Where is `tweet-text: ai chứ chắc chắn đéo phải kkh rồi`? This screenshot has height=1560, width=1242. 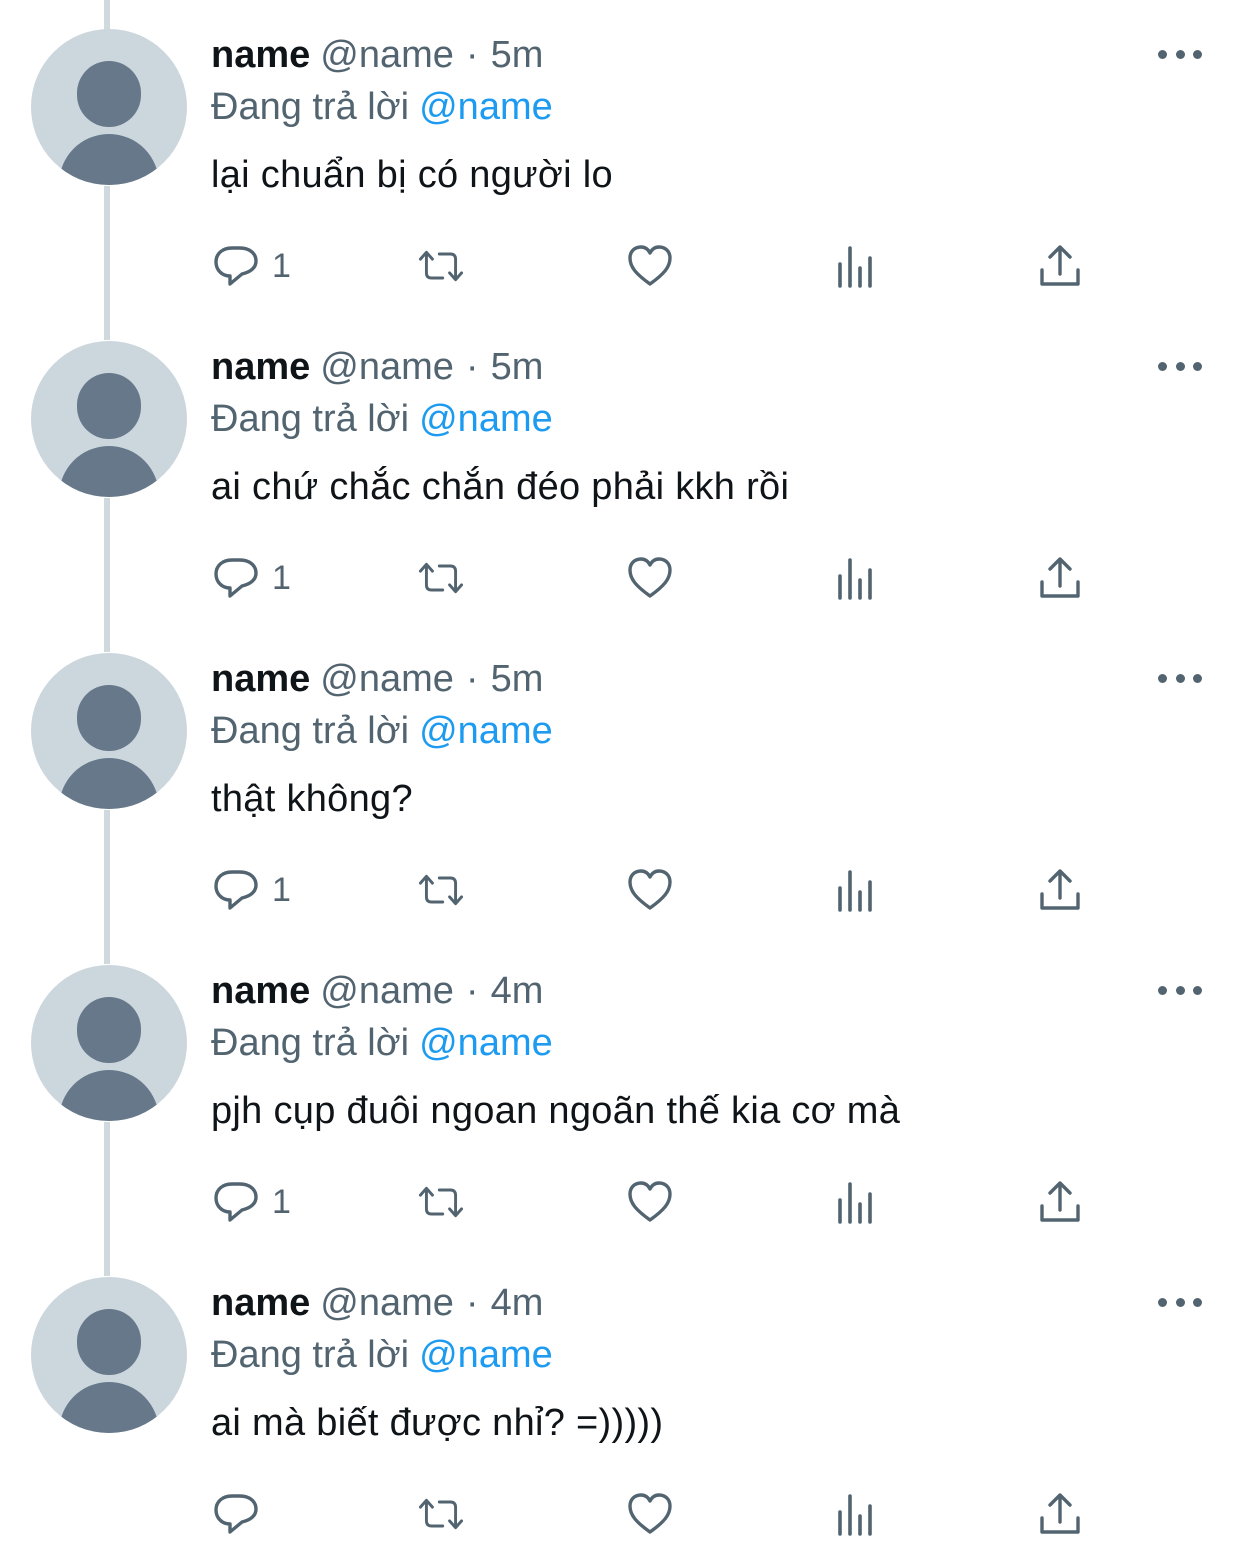 tweet-text: ai chứ chắc chắn đéo phải kkh rồi is located at coordinates (500, 487).